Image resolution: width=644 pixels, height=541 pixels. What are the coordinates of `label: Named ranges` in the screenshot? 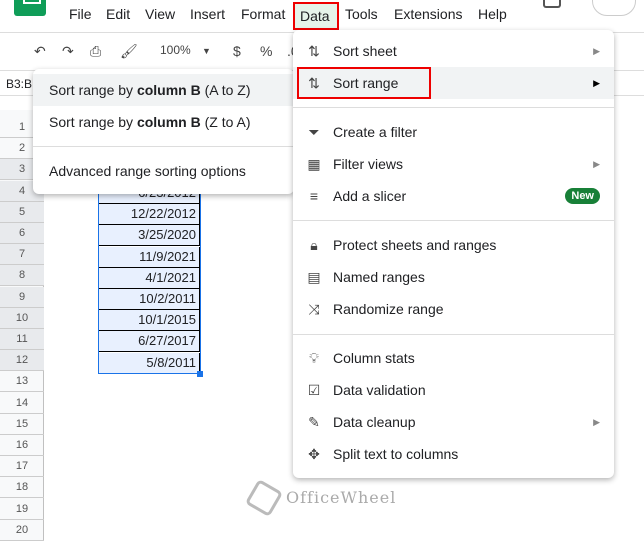 It's located at (379, 277).